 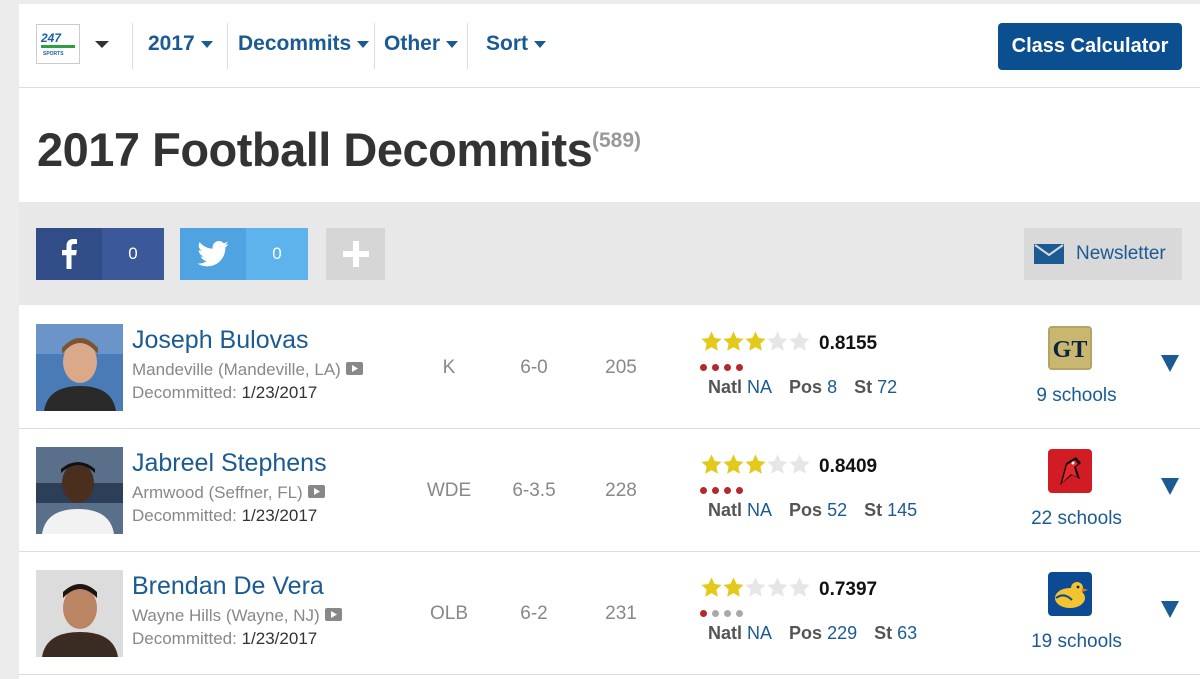 I want to click on high-school-text: Armwood (Seffner, FL), so click(x=217, y=492).